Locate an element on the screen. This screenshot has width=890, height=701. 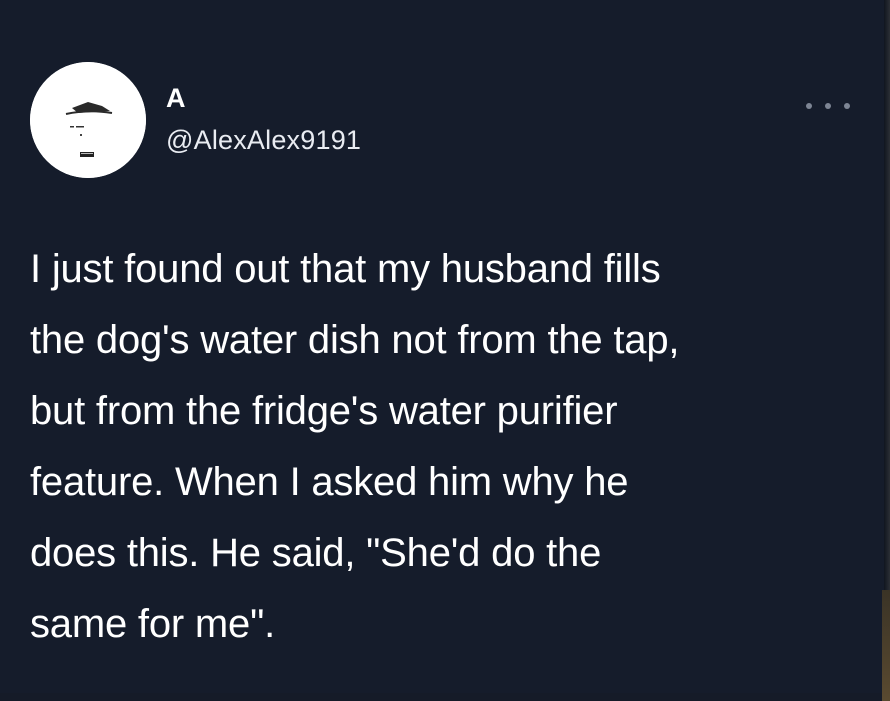
right-edge-corner is located at coordinates (886, 645).